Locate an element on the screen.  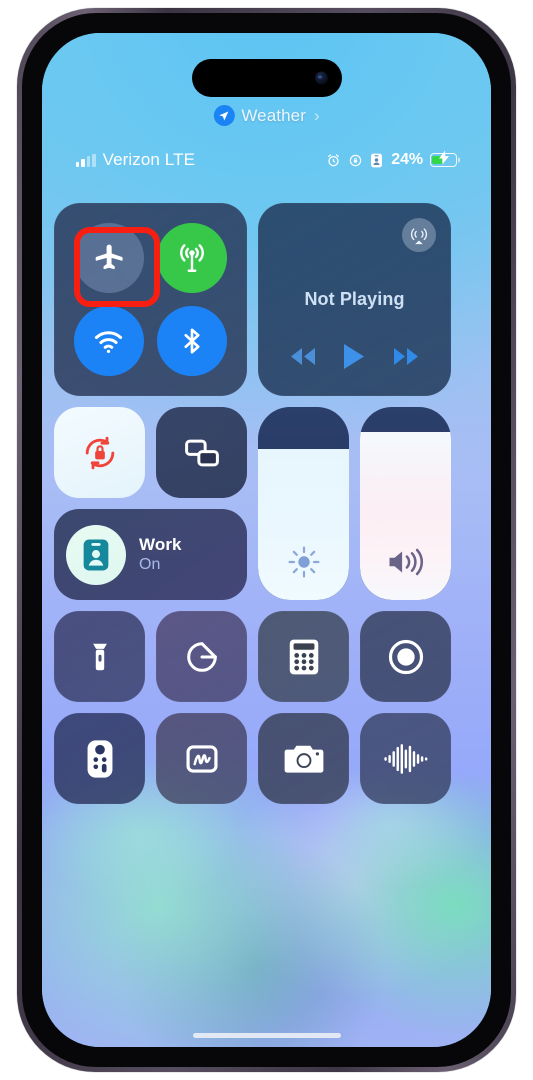
calculator-button is located at coordinates (303, 656).